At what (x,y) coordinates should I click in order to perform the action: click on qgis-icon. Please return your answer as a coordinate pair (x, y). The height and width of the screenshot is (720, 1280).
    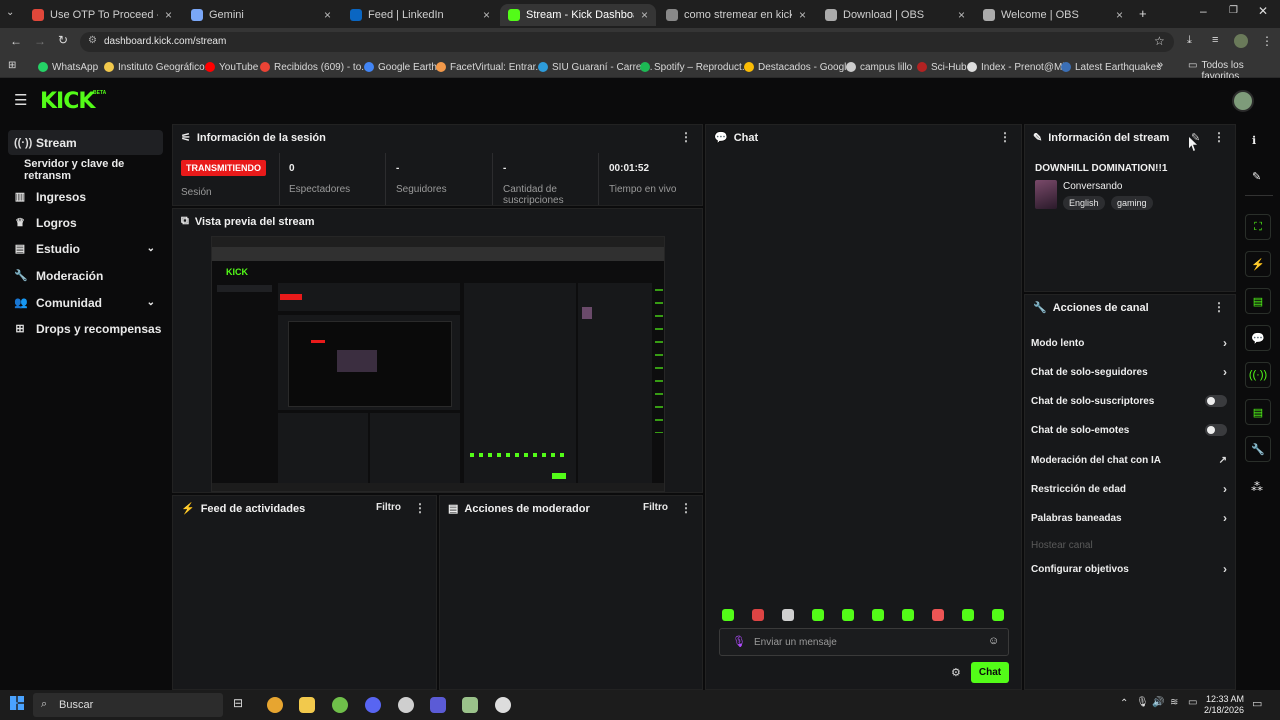
    Looking at the image, I should click on (340, 705).